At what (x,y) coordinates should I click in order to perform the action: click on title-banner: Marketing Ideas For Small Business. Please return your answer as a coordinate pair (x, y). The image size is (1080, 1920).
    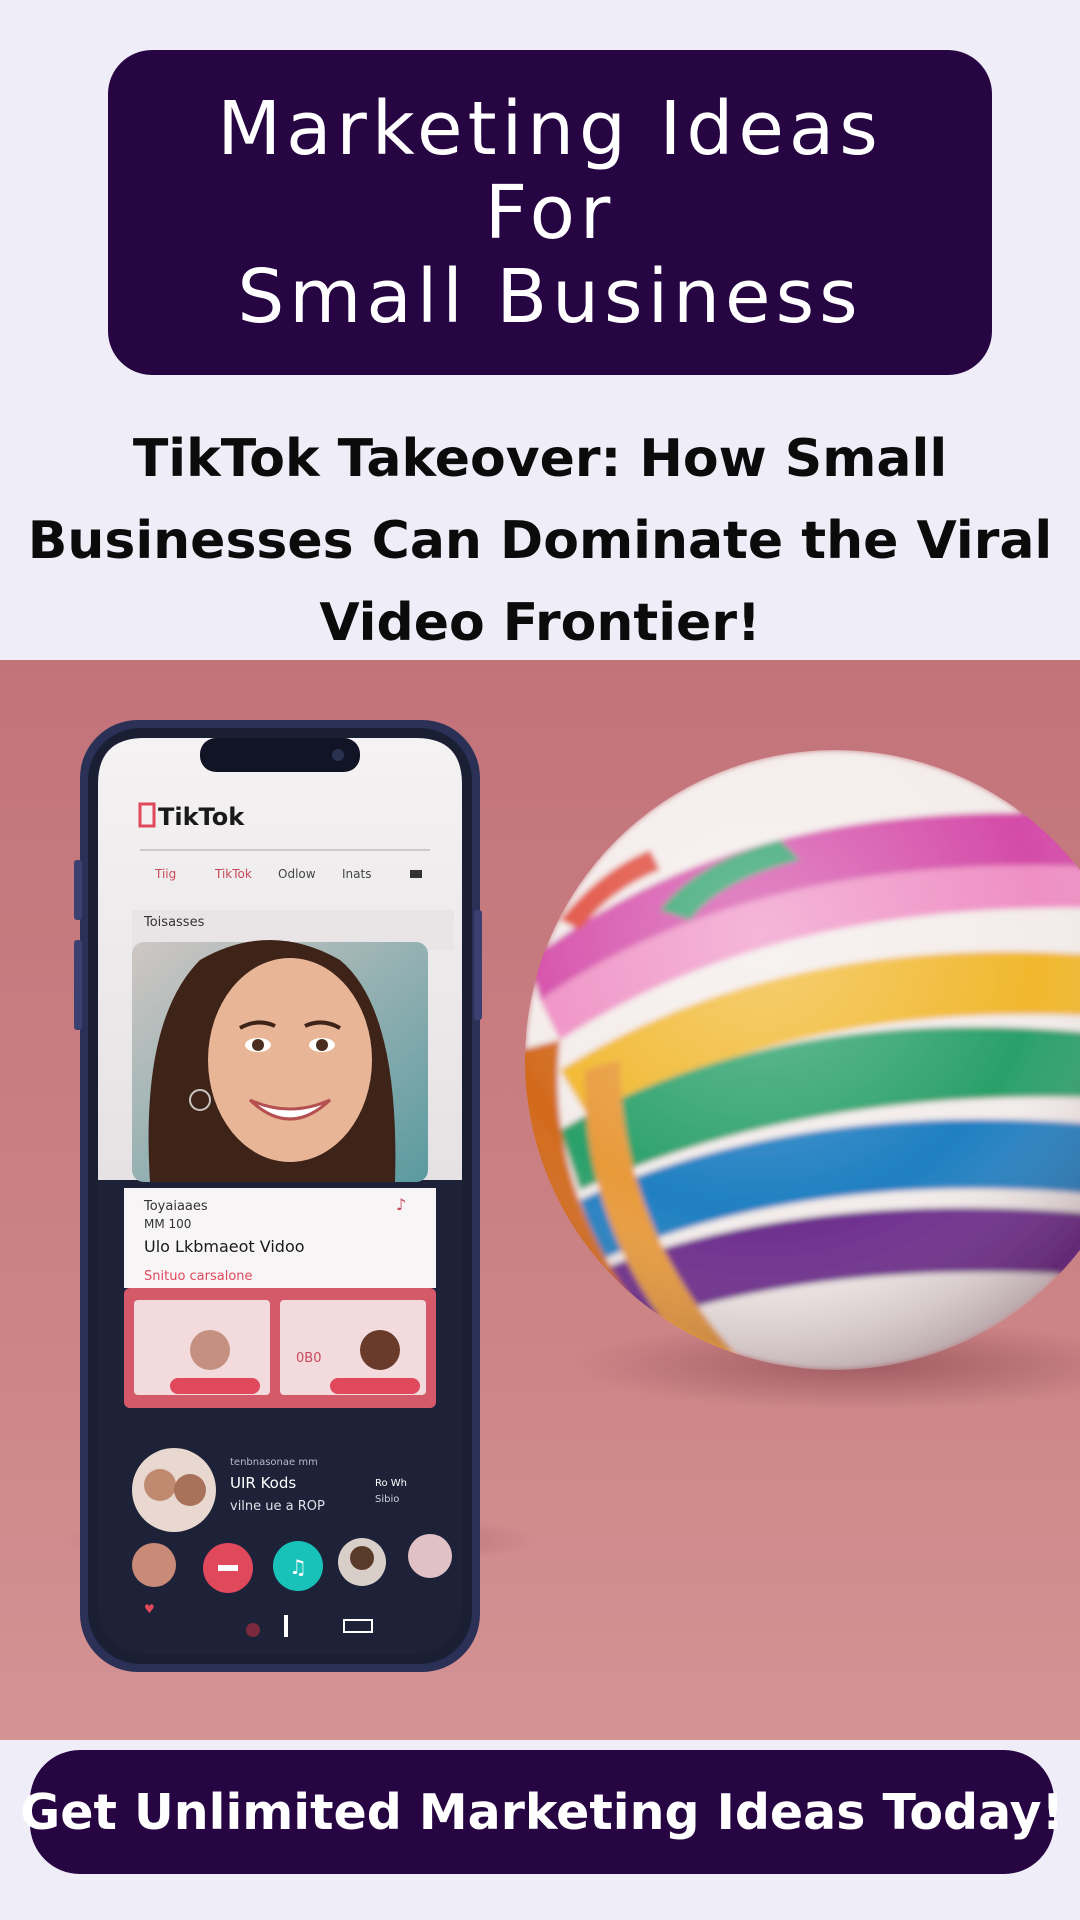
    Looking at the image, I should click on (550, 212).